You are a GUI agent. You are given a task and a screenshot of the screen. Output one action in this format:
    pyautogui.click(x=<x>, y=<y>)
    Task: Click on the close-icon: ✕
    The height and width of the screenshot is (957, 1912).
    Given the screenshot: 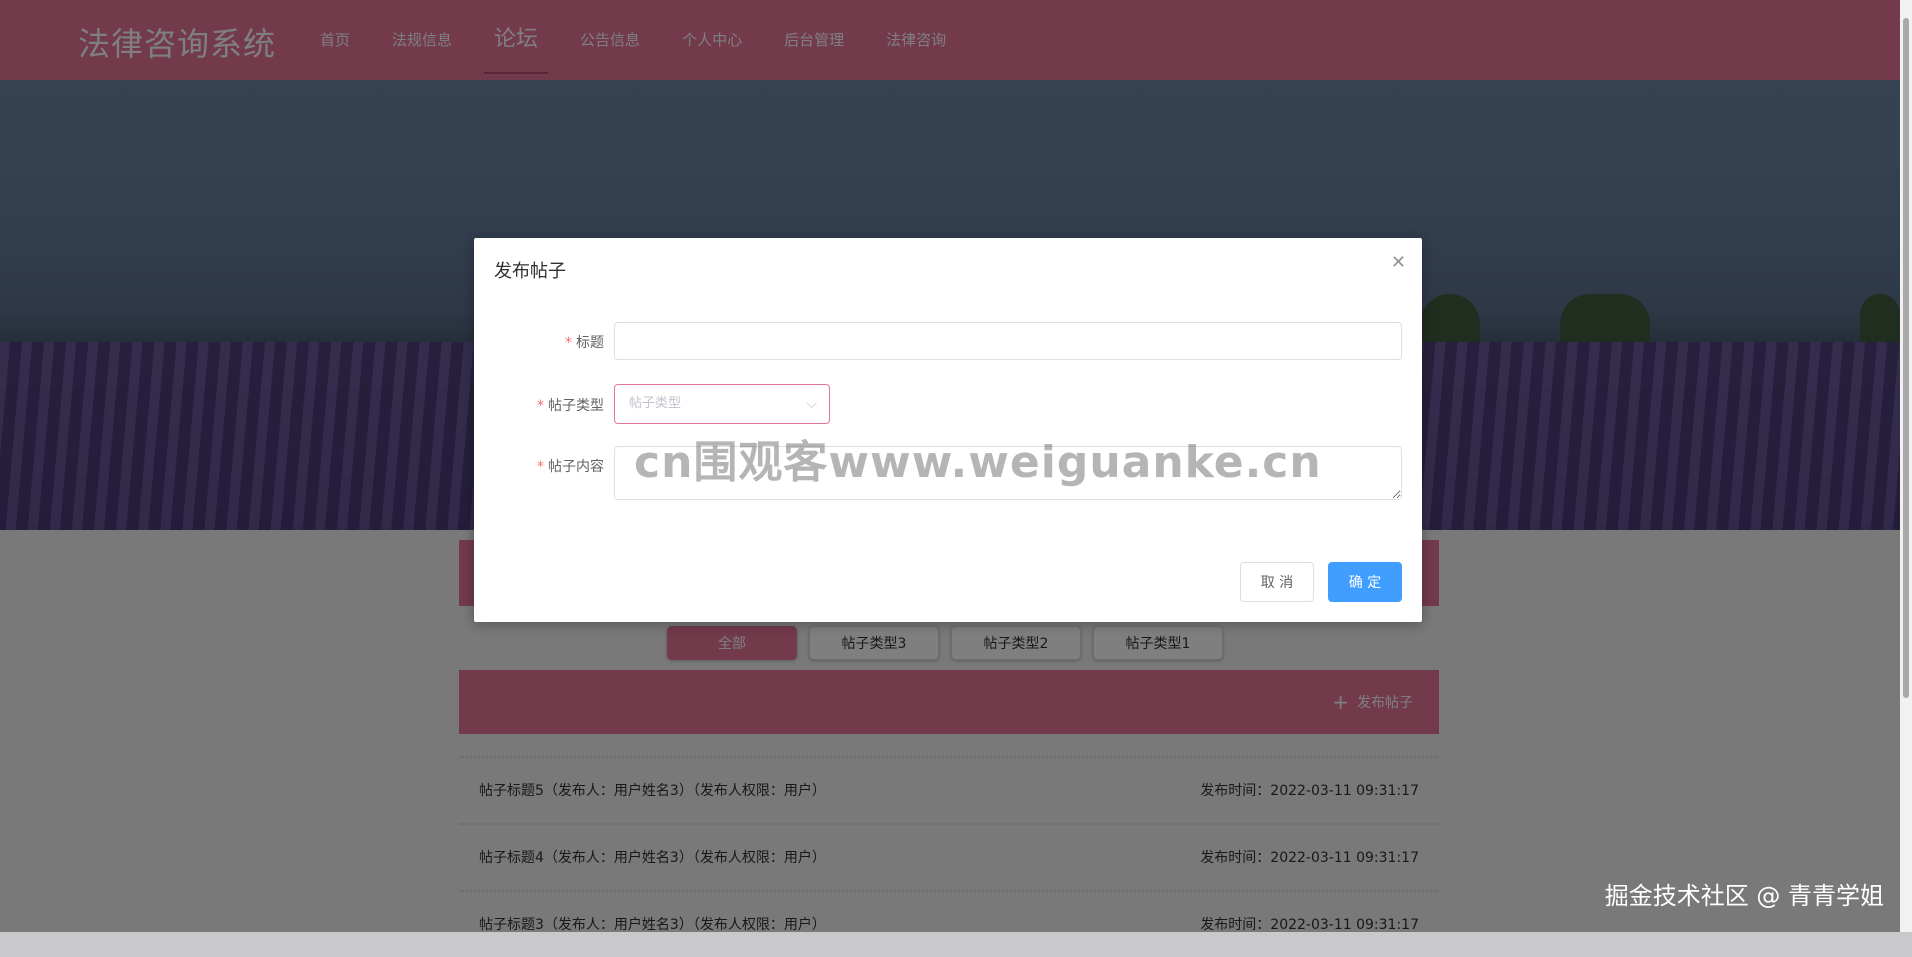 What is the action you would take?
    pyautogui.click(x=1398, y=262)
    